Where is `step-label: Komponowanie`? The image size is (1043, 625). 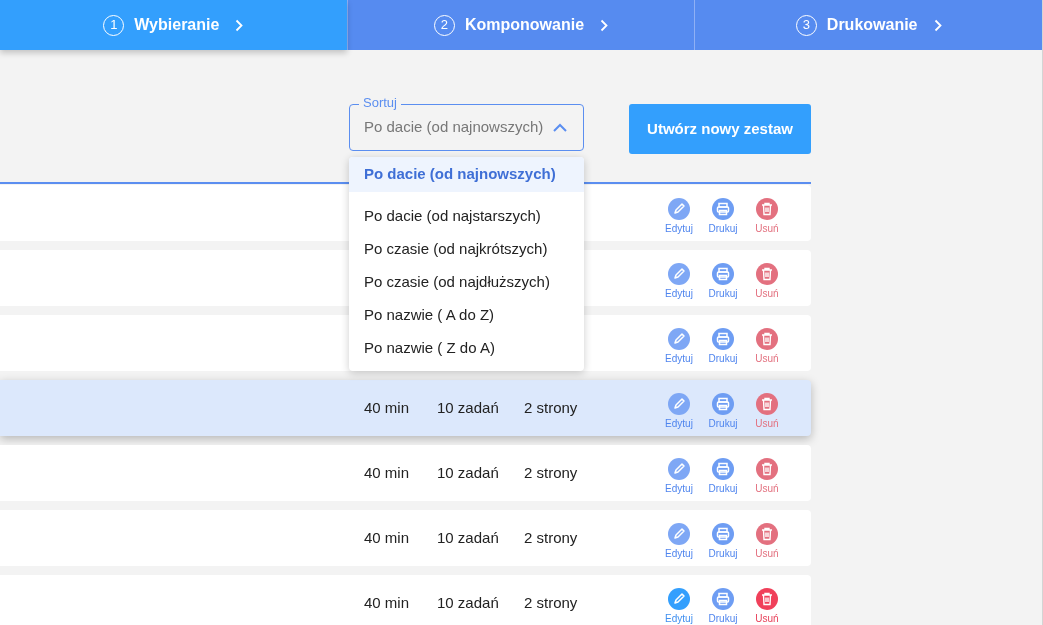
step-label: Komponowanie is located at coordinates (524, 25).